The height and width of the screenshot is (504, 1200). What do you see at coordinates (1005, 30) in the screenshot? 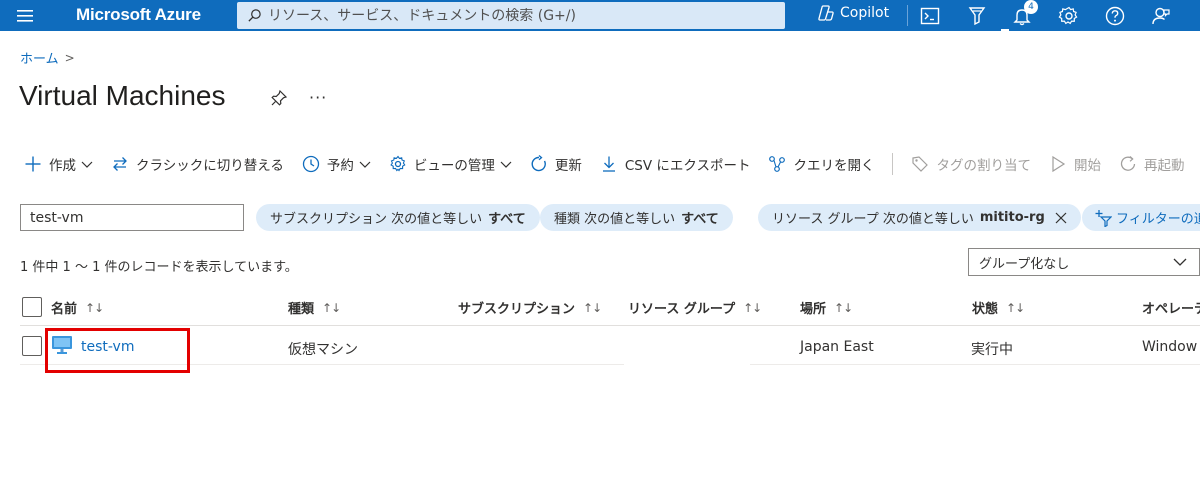
I see `notification-active-indicator` at bounding box center [1005, 30].